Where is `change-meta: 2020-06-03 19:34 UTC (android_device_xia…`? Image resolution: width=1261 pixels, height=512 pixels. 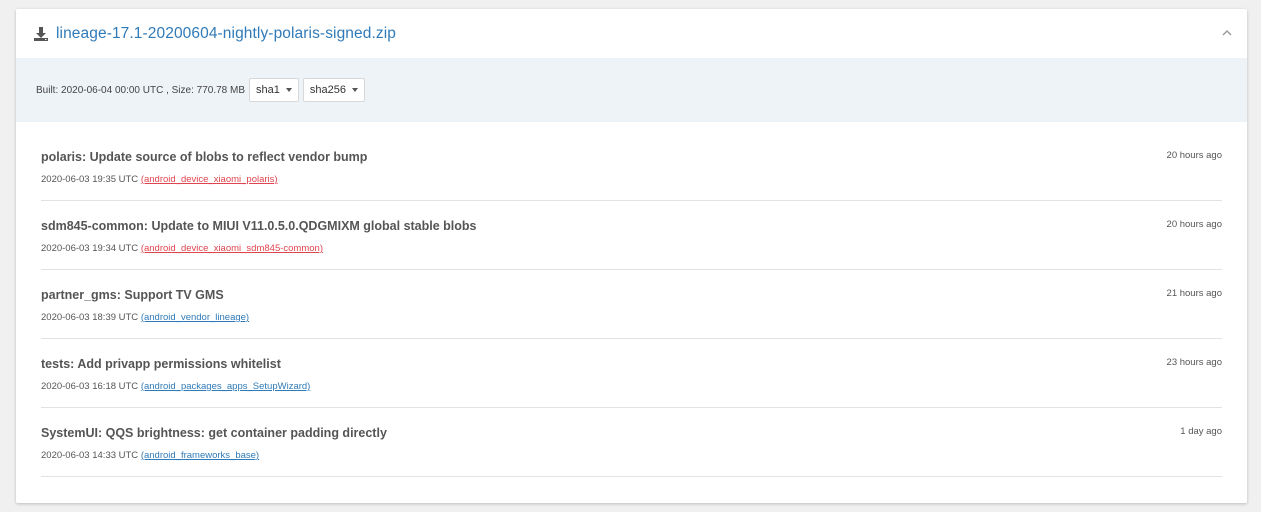
change-meta: 2020-06-03 19:34 UTC (android_device_xia… is located at coordinates (182, 248).